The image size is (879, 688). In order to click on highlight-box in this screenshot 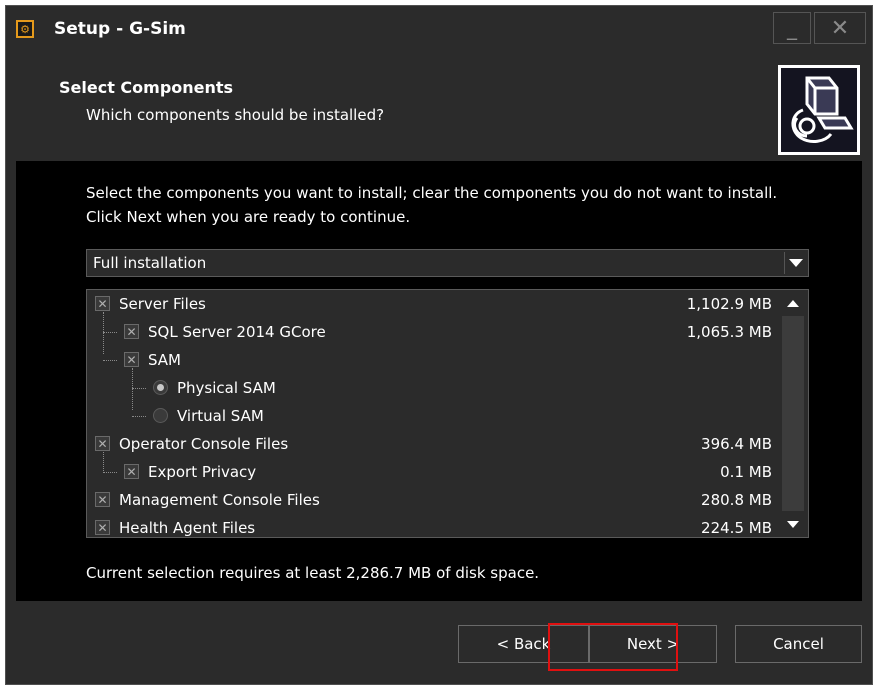, I will do `click(613, 647)`.